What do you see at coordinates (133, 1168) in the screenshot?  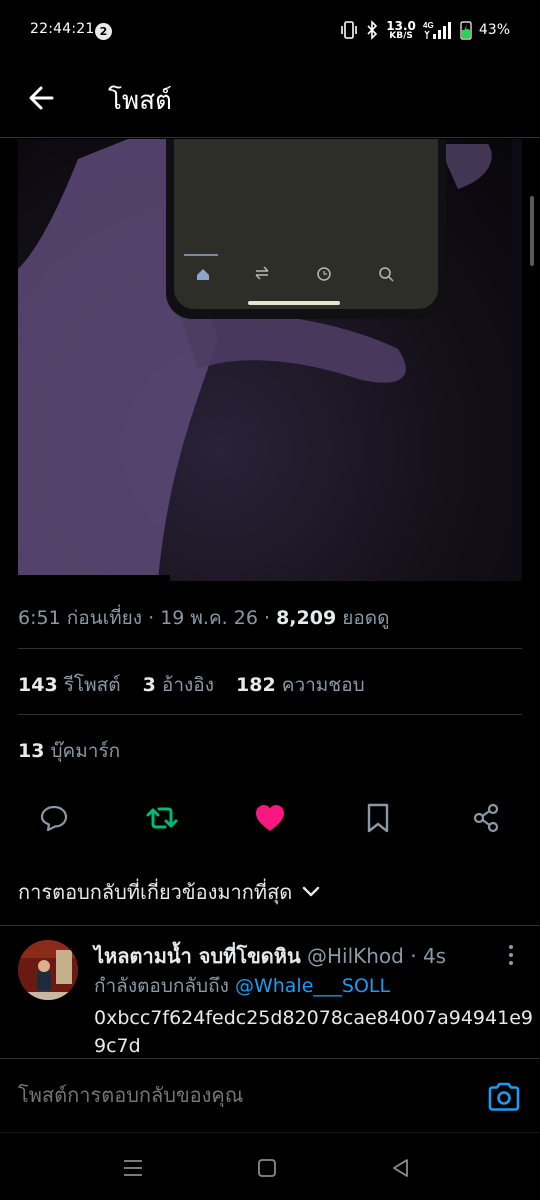 I see `menu-icon` at bounding box center [133, 1168].